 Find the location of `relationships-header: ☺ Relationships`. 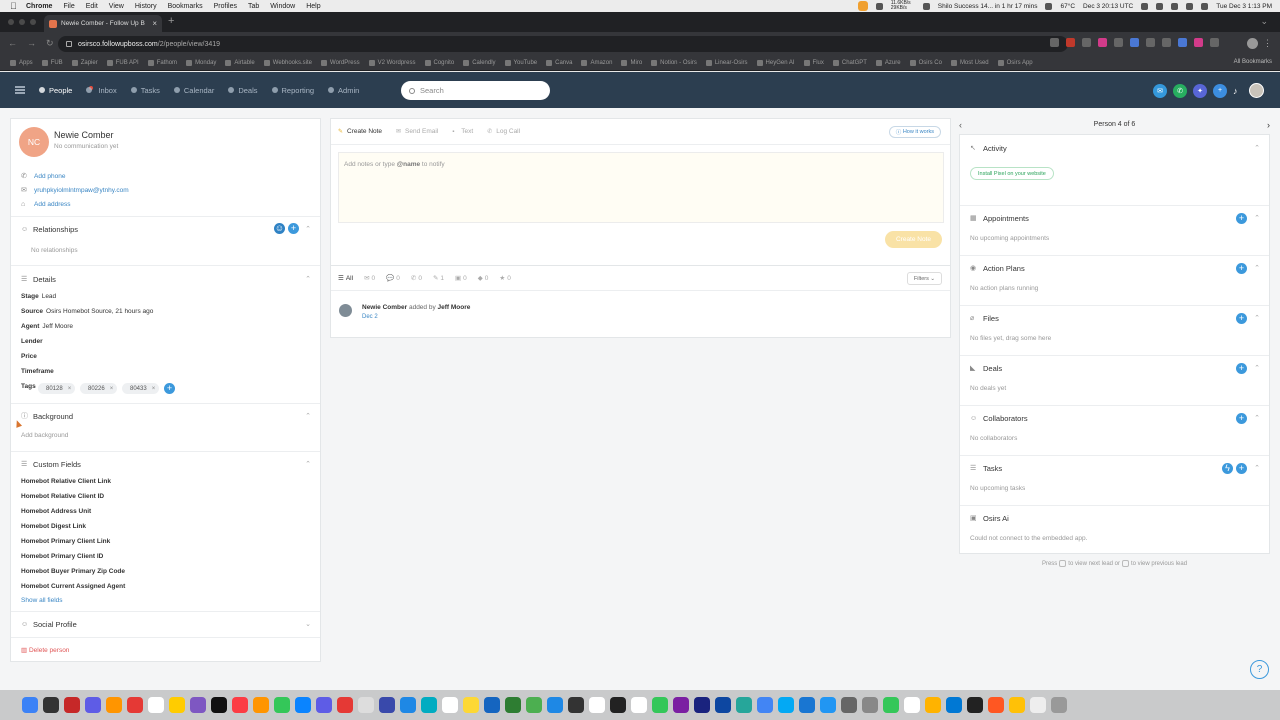

relationships-header: ☺ Relationships is located at coordinates (49, 229).